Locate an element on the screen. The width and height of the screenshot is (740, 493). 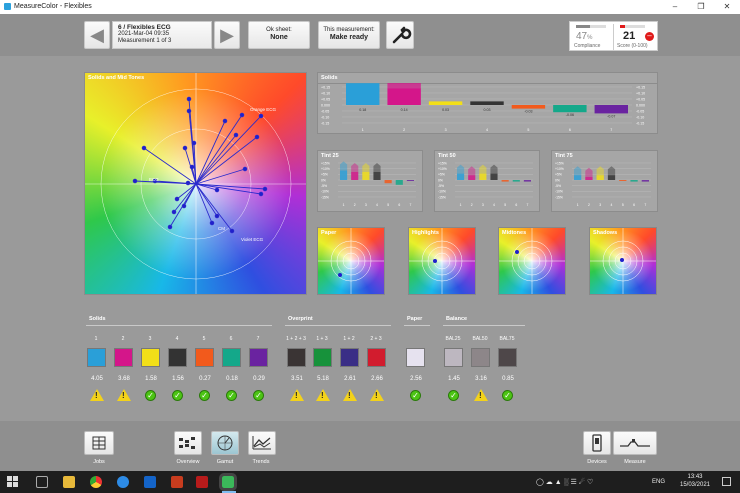
patch-delta-value: 2.61 is located at coordinates (350, 379).